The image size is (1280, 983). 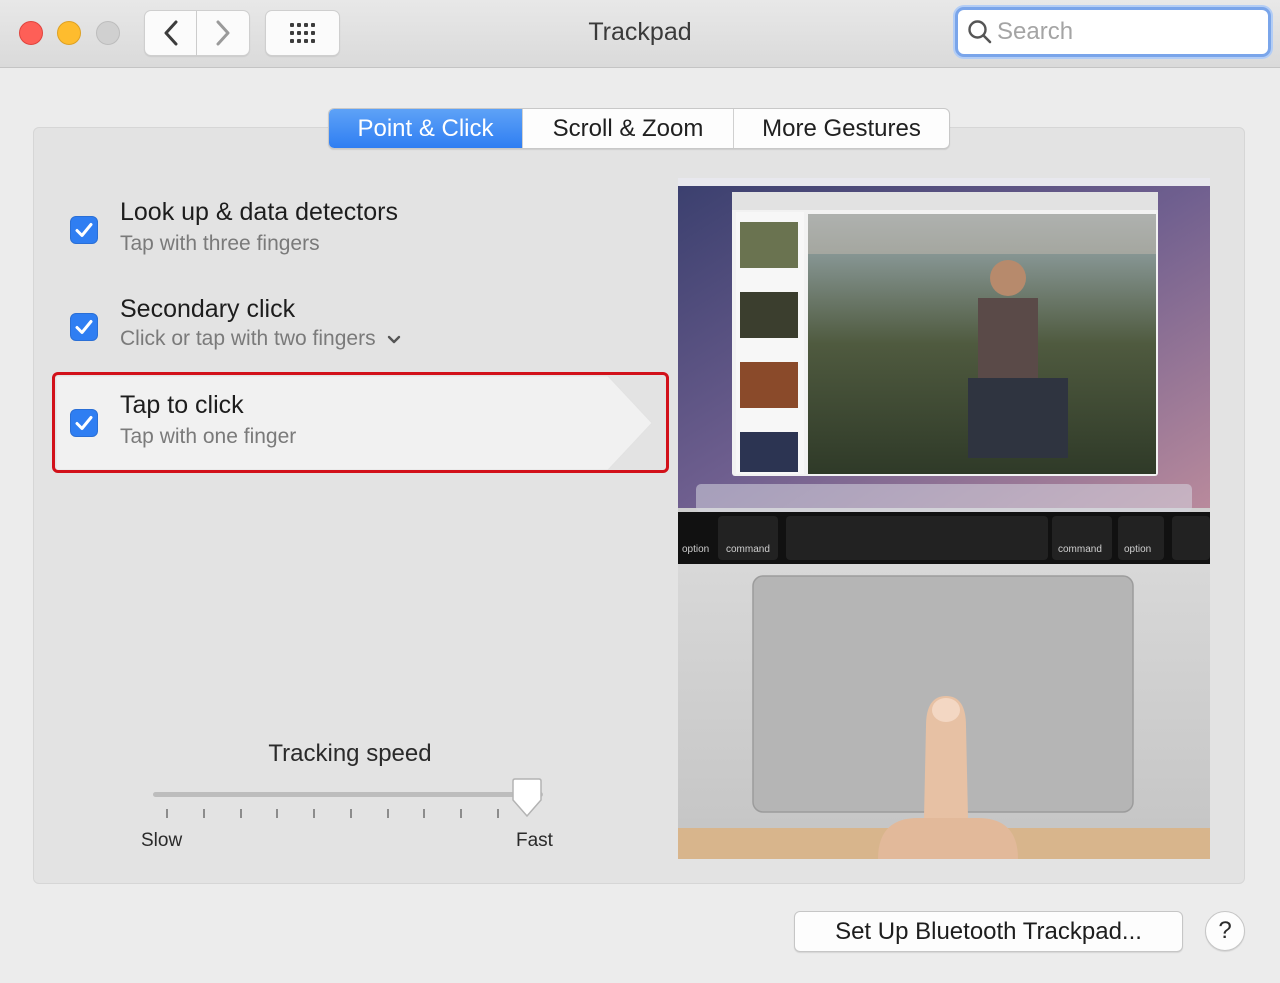 I want to click on key-right-command: command, so click(x=1080, y=549).